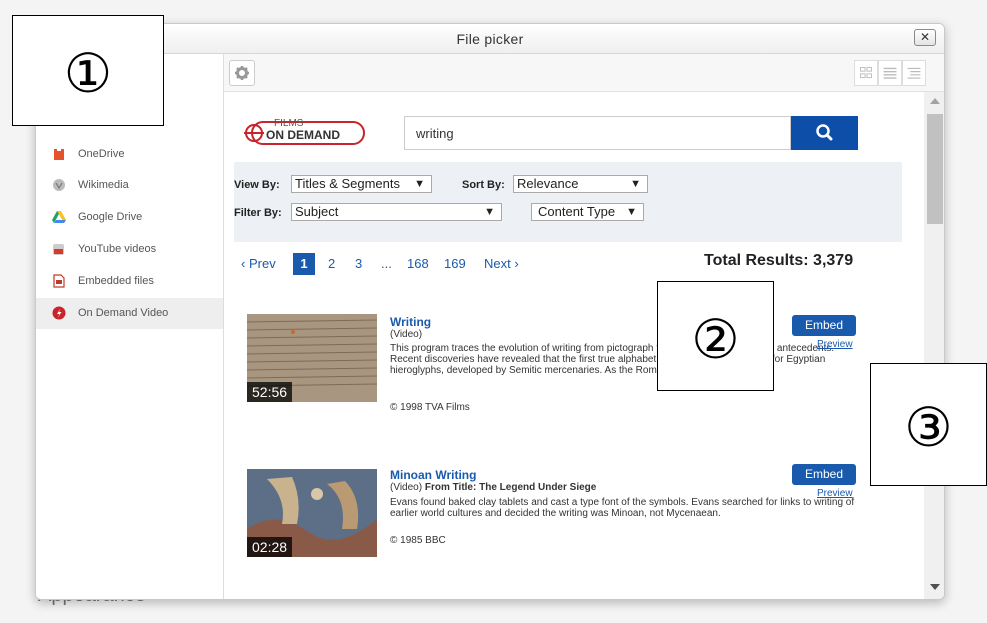 The height and width of the screenshot is (623, 987). I want to click on list-view-icon, so click(890, 73).